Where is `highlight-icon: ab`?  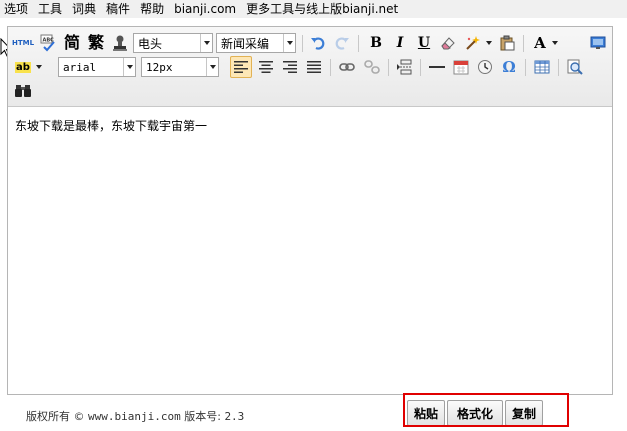
highlight-icon: ab is located at coordinates (23, 67).